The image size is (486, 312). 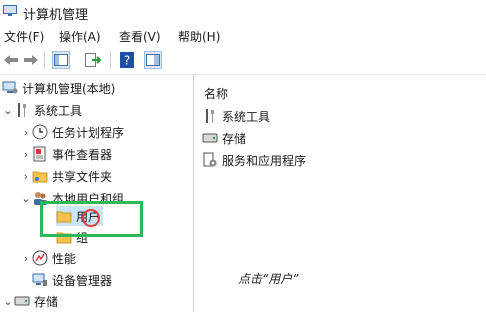 I want to click on tree-item-event-viewer: › 事件查看器, so click(x=66, y=154).